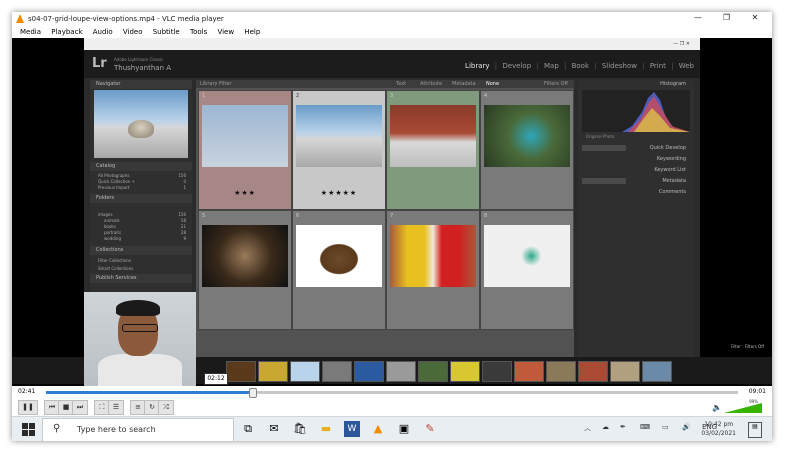  What do you see at coordinates (392, 407) in the screenshot?
I see `player-controls: ❚❚ ⏮ ■ ⏭ ⛶ ☰ ≡ ↻ ⤮ 🔈 99%` at bounding box center [392, 407].